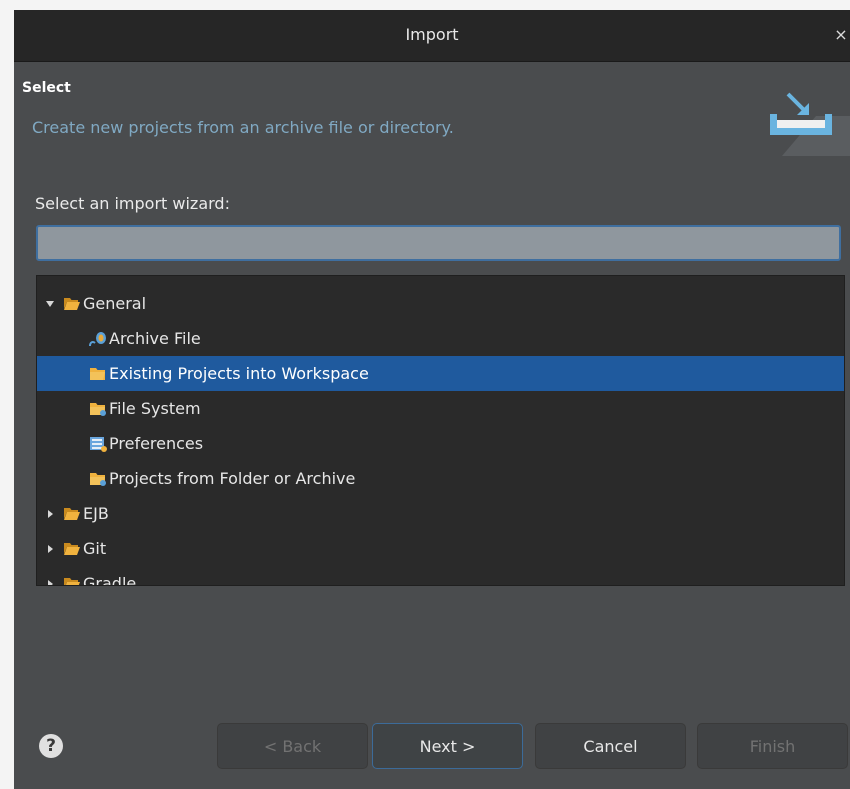 The width and height of the screenshot is (850, 789). I want to click on preferences-icon, so click(98, 444).